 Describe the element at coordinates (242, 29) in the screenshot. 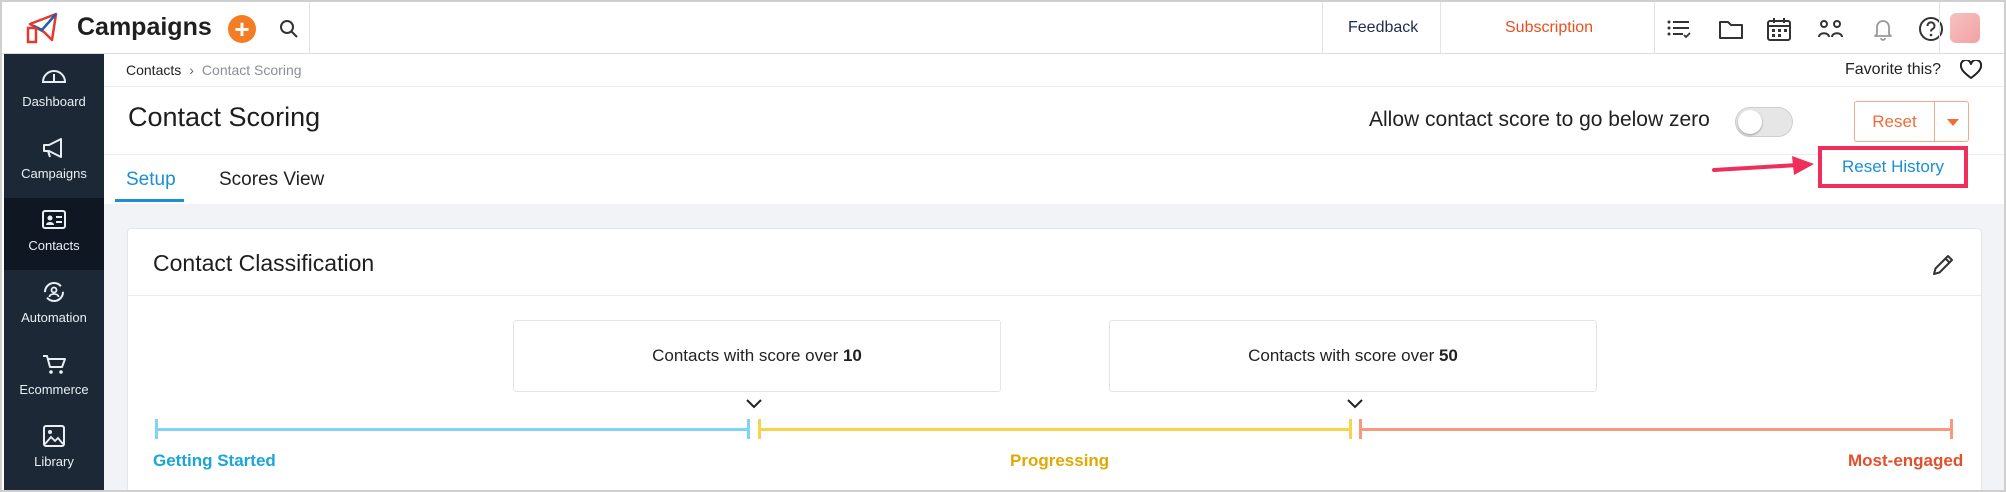

I see `add-button: +` at that location.